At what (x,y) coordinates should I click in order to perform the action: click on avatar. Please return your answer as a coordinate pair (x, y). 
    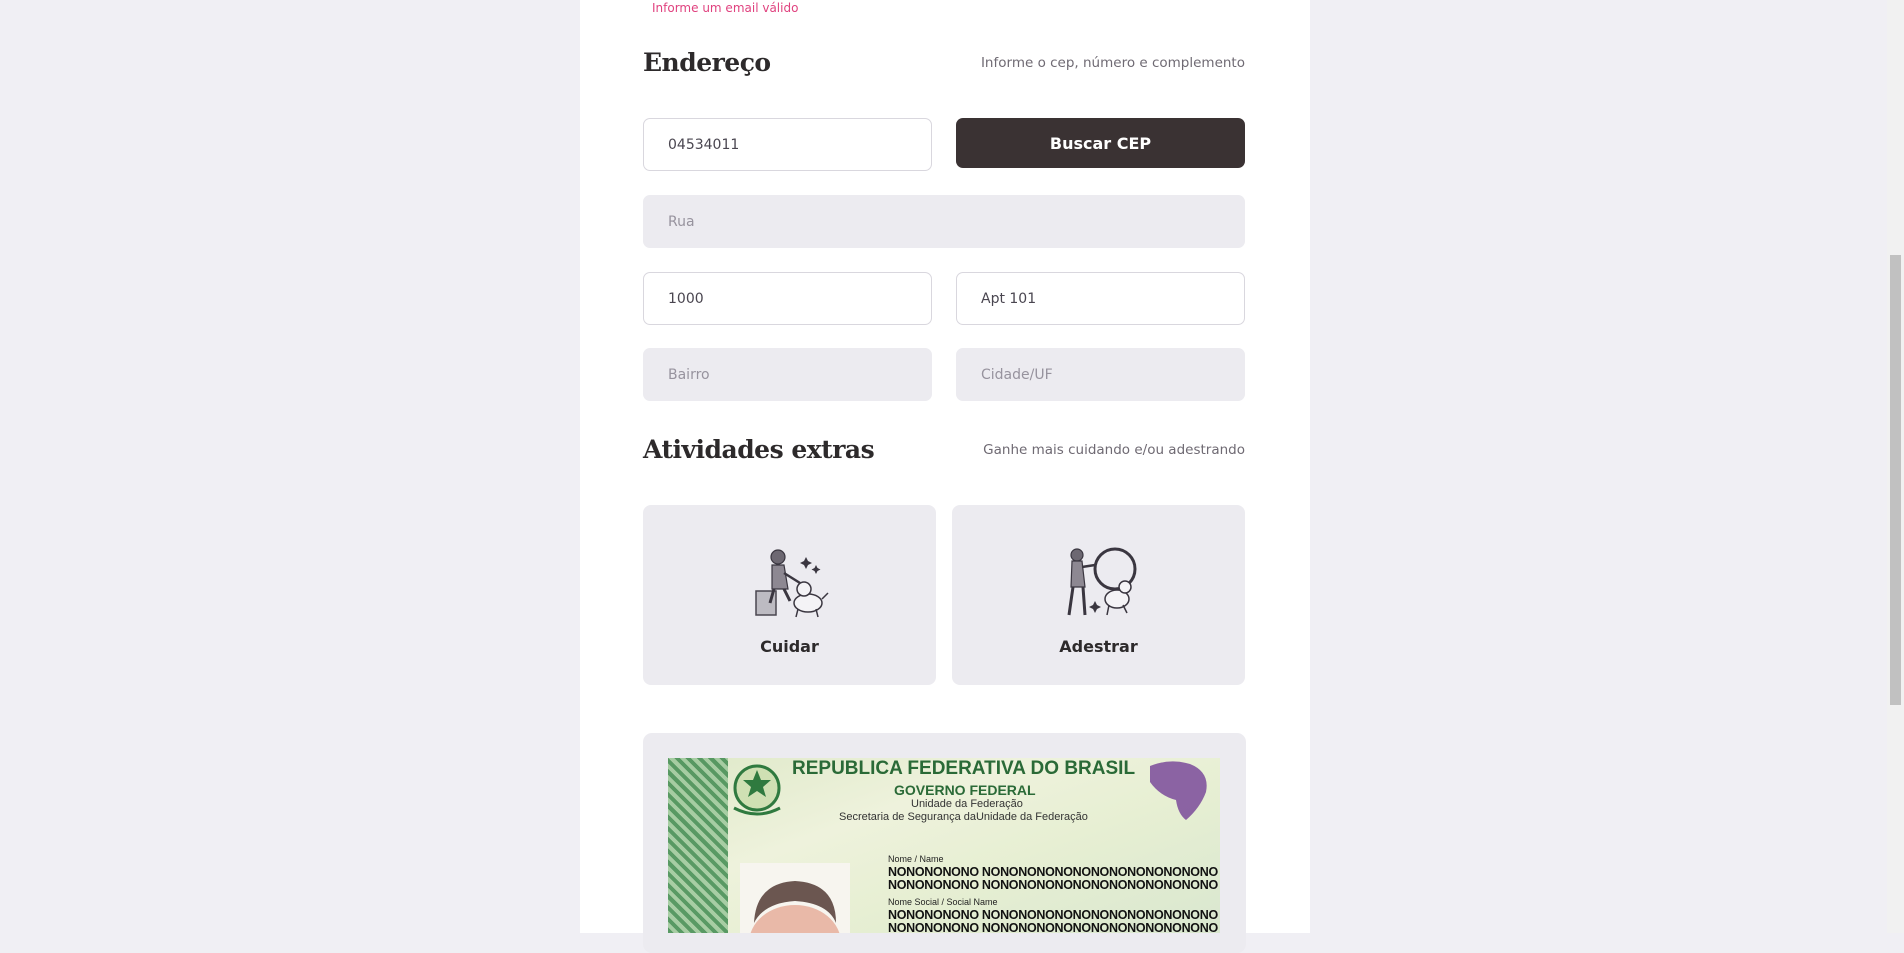
    Looking at the image, I should click on (795, 907).